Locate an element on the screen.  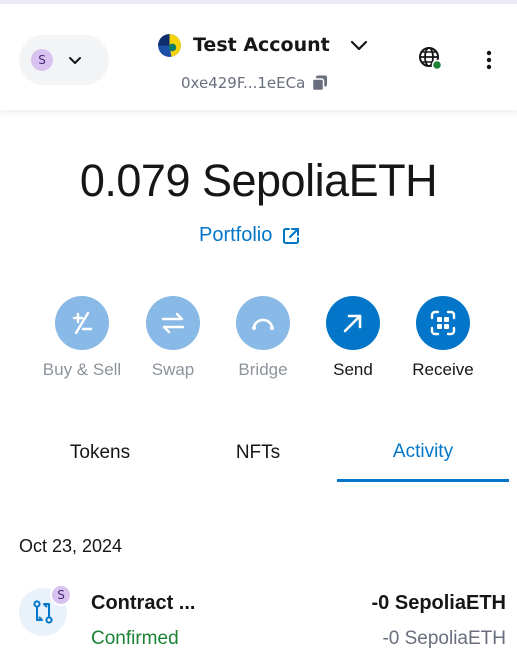
swap-circle is located at coordinates (173, 323).